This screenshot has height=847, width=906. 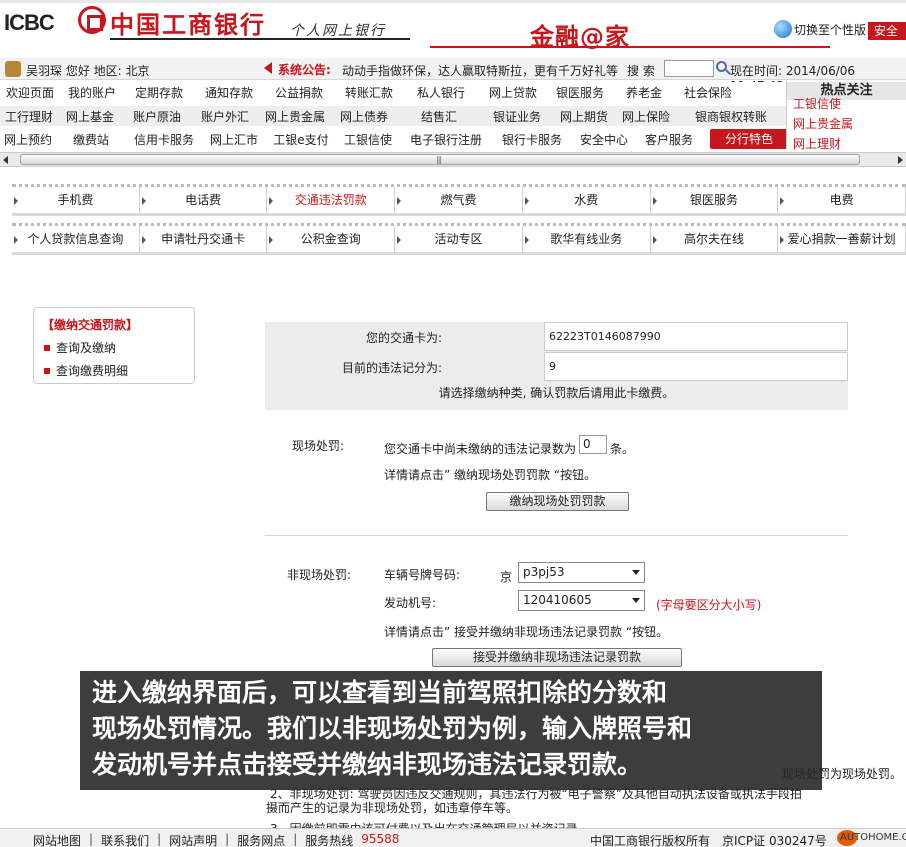 I want to click on header-underline, so click(x=260, y=39).